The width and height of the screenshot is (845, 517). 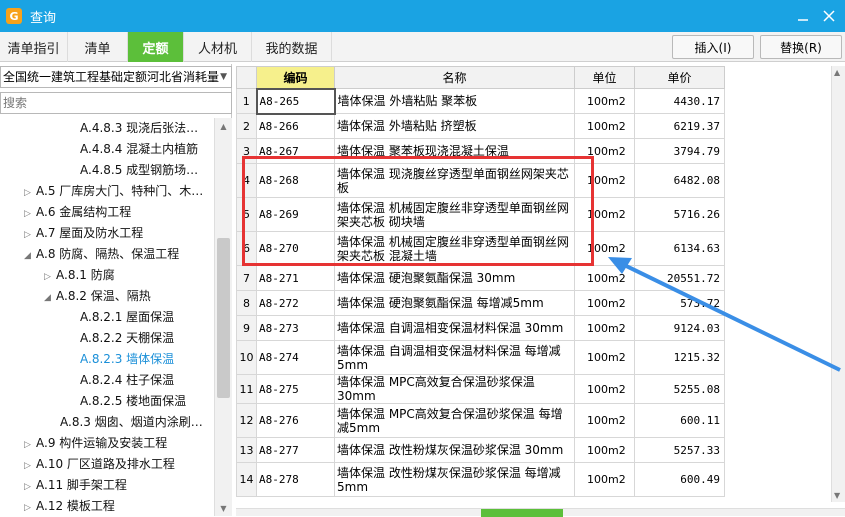 I want to click on table-row: 2 A8-266 墙体保温 外墙粘贴 挤塑板 100m2 6219.37, so click(x=480, y=126).